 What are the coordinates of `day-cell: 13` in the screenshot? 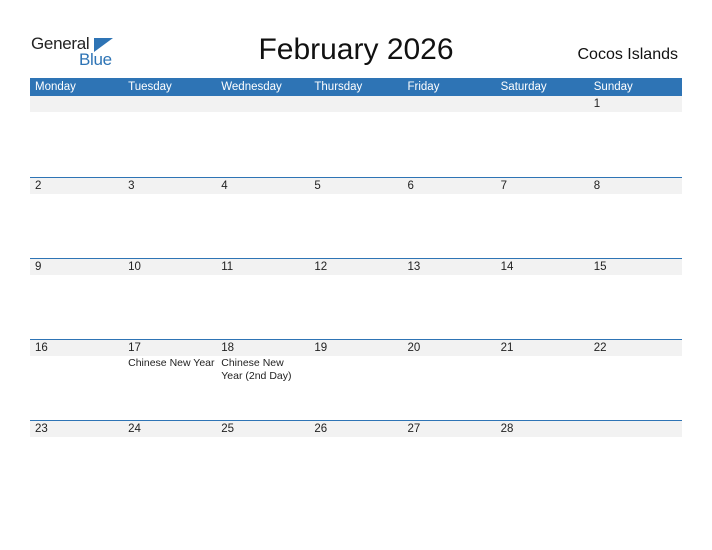 It's located at (449, 267).